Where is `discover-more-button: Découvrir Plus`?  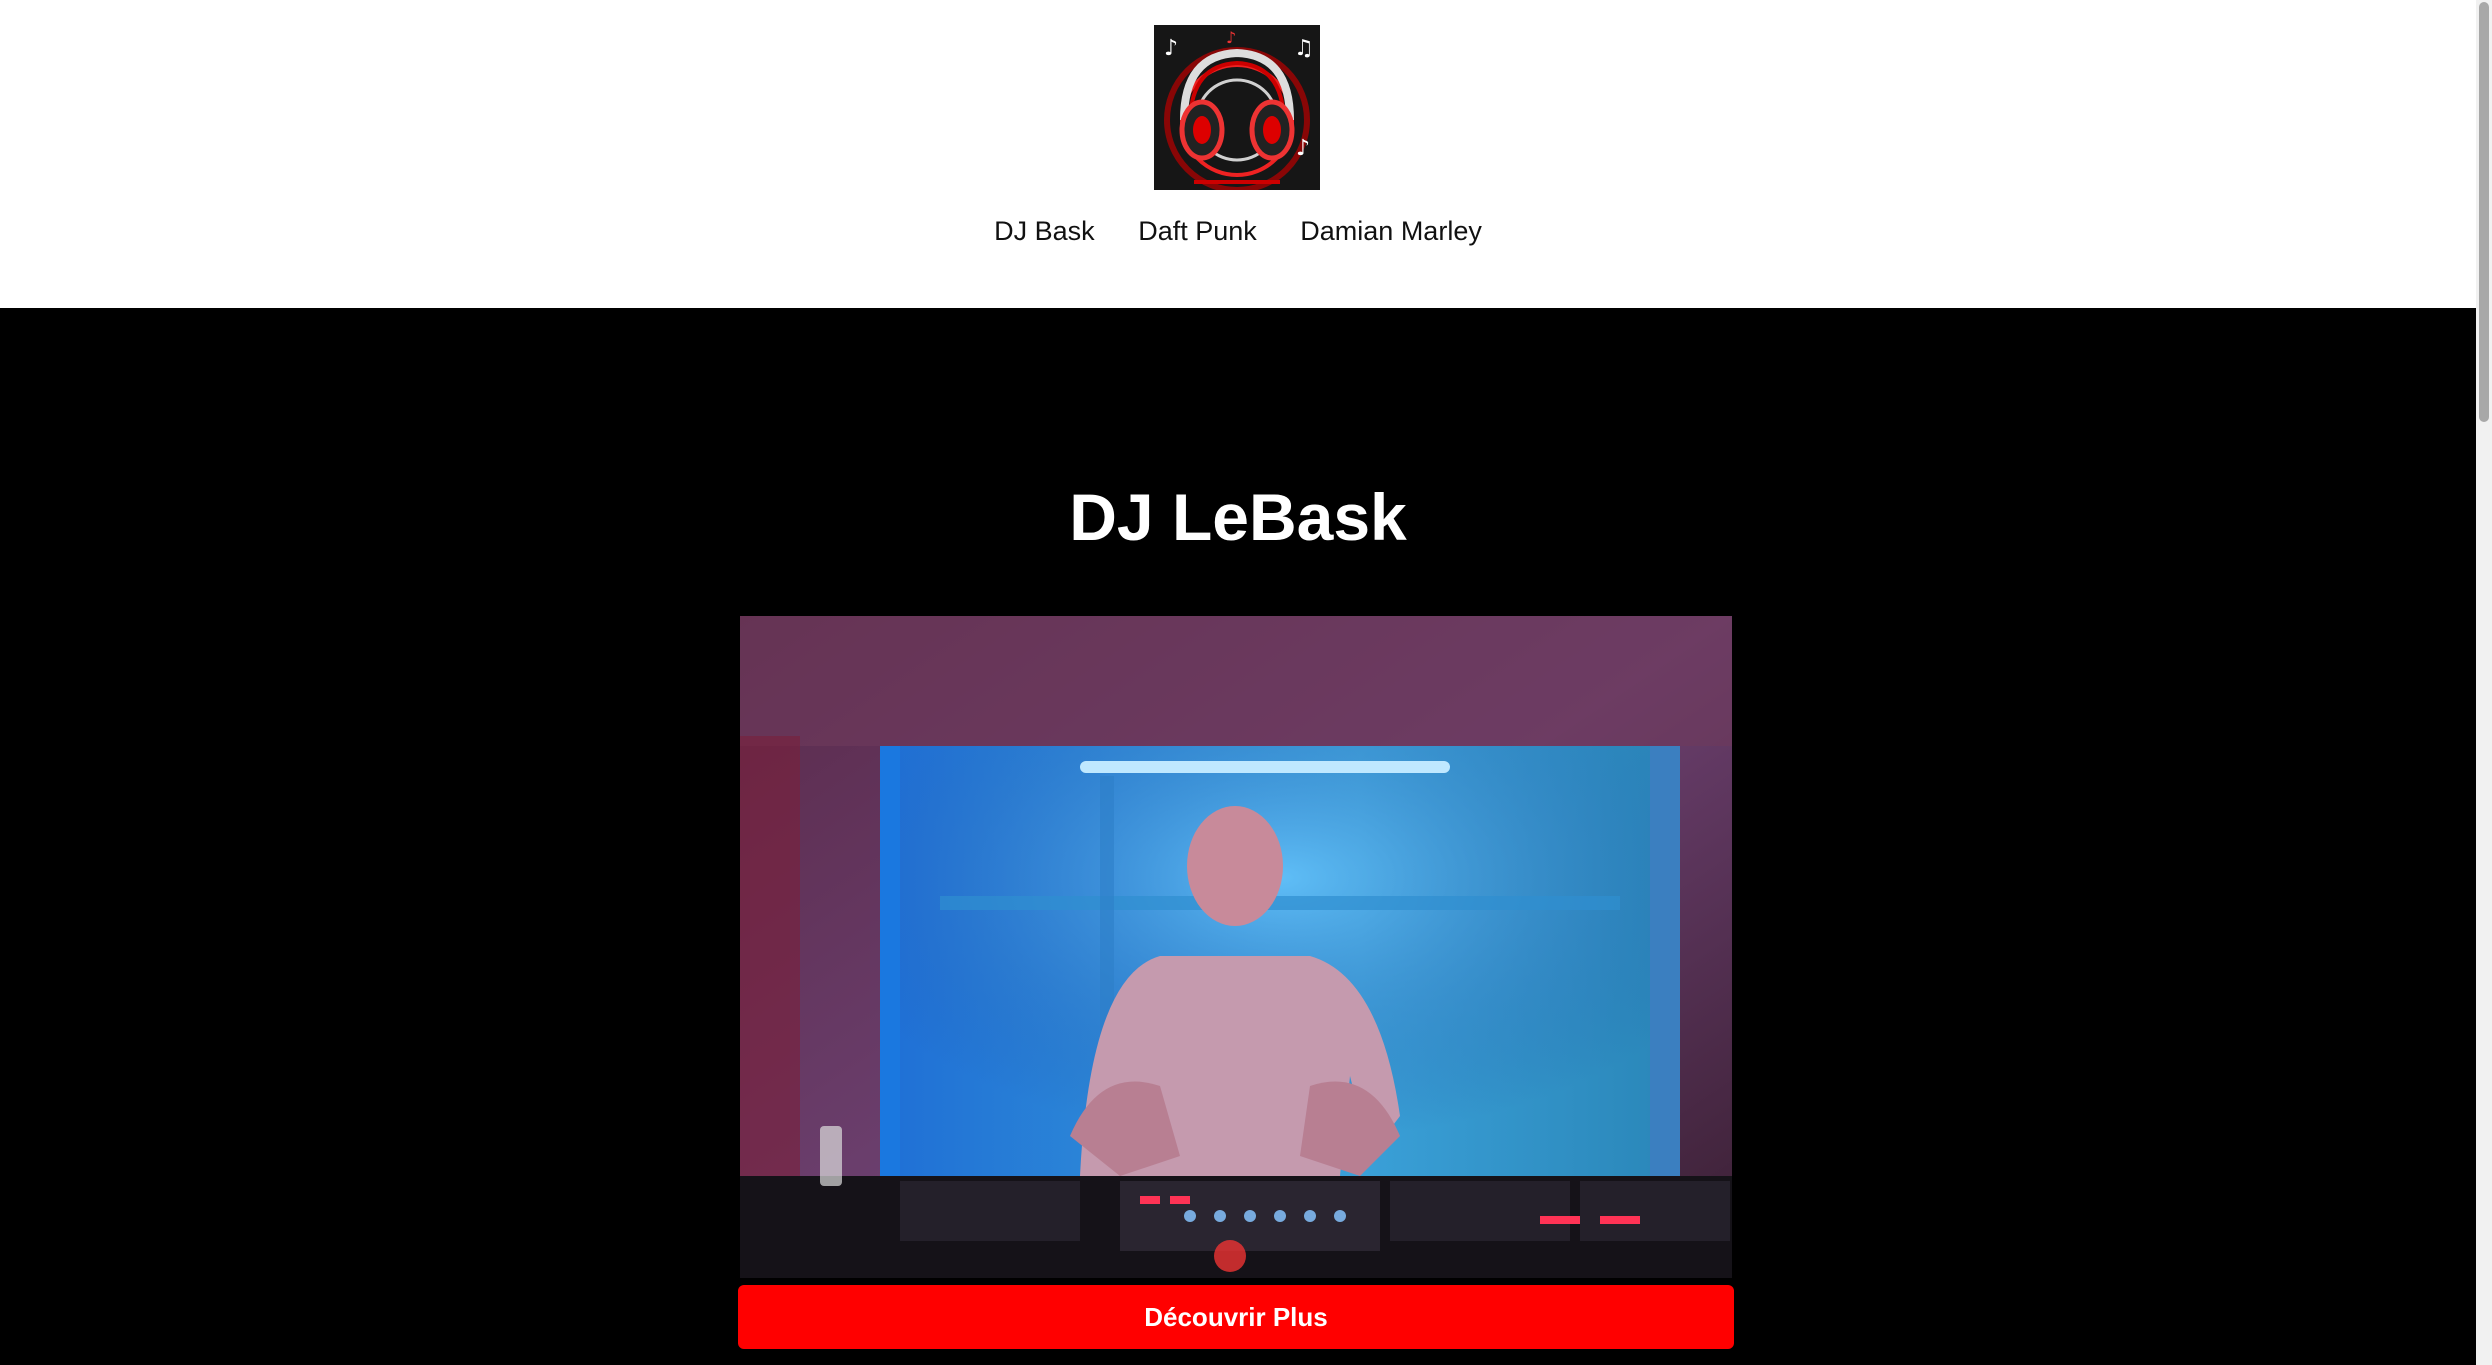
discover-more-button: Découvrir Plus is located at coordinates (1236, 1317).